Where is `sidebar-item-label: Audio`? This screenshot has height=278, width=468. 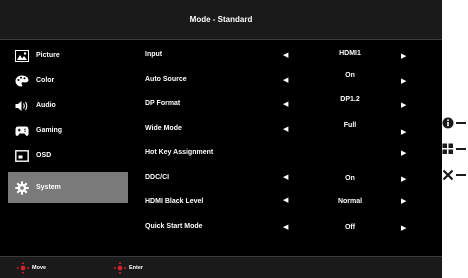 sidebar-item-label: Audio is located at coordinates (46, 105).